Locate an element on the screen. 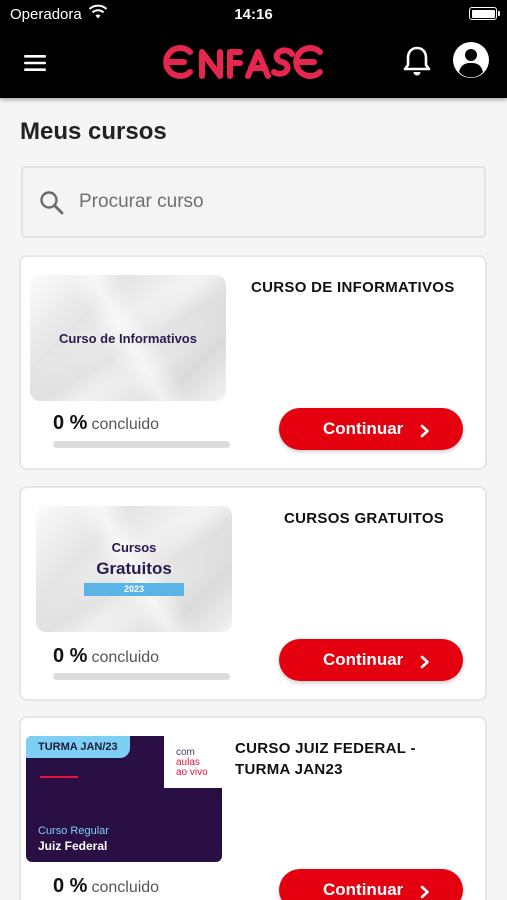 This screenshot has width=507, height=900. thumbnail-title-line1: Cursos is located at coordinates (134, 547).